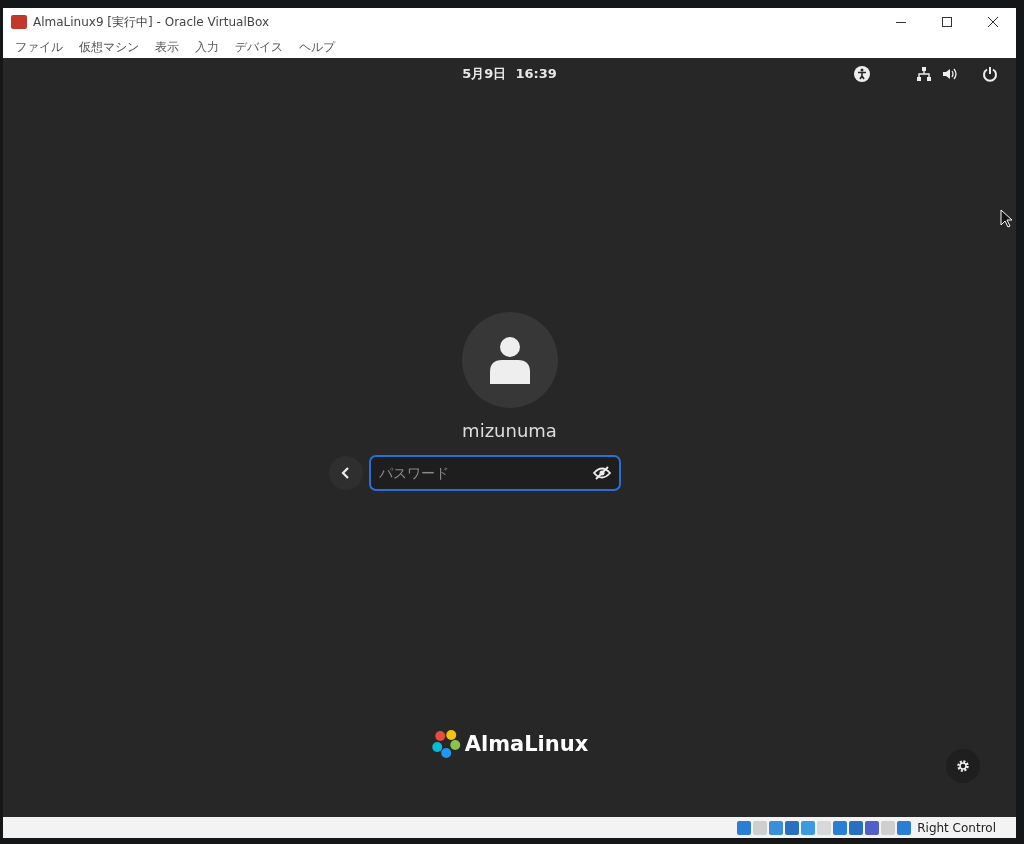  I want to click on accessibility-icon, so click(862, 74).